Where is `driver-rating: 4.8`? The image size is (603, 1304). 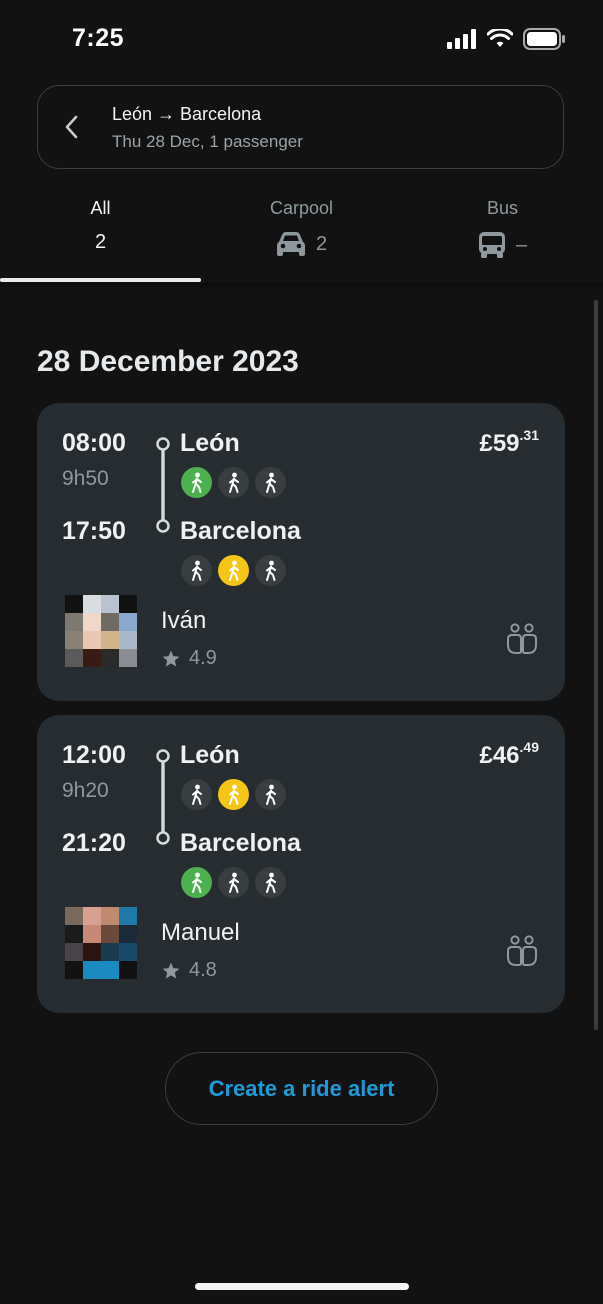
driver-rating: 4.8 is located at coordinates (189, 970).